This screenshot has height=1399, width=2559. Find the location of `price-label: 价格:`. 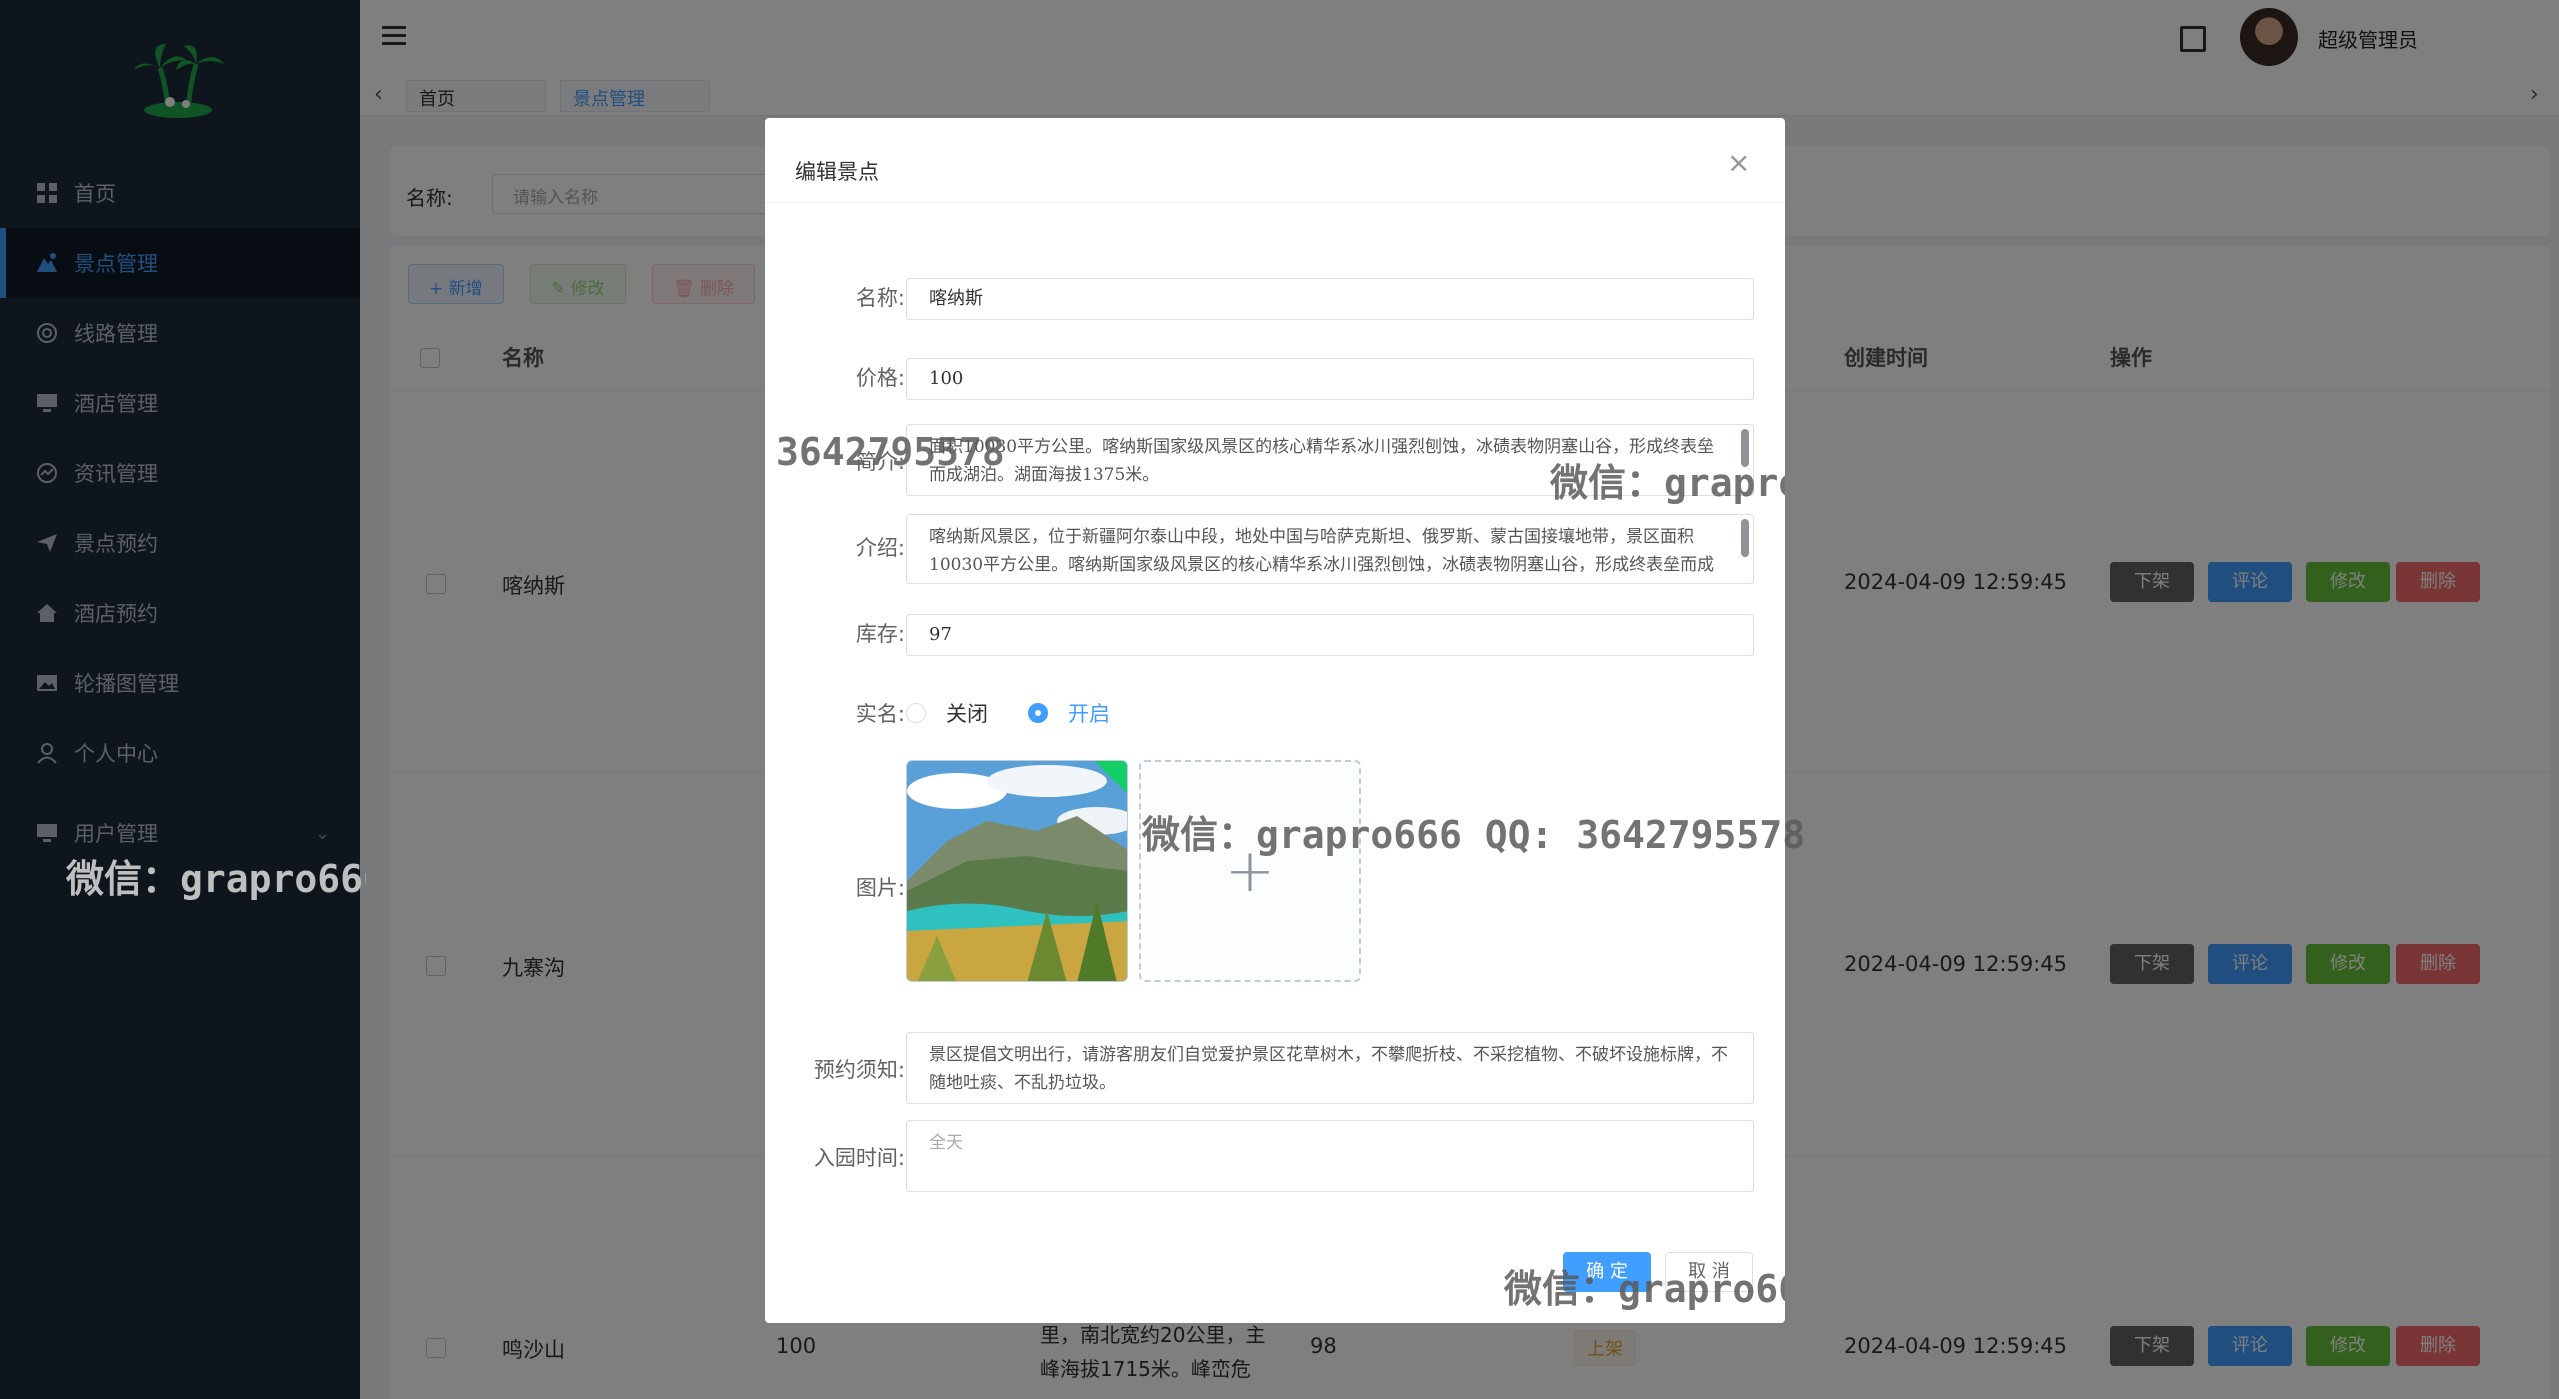

price-label: 价格: is located at coordinates (880, 378).